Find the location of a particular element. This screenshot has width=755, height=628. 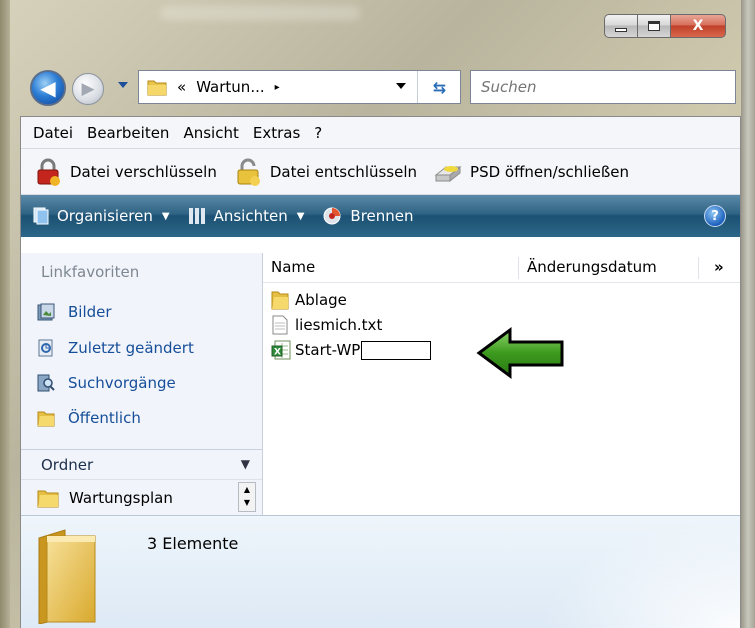

nav-link-suchvorgaenge: Suchvorgänge is located at coordinates (106, 383).